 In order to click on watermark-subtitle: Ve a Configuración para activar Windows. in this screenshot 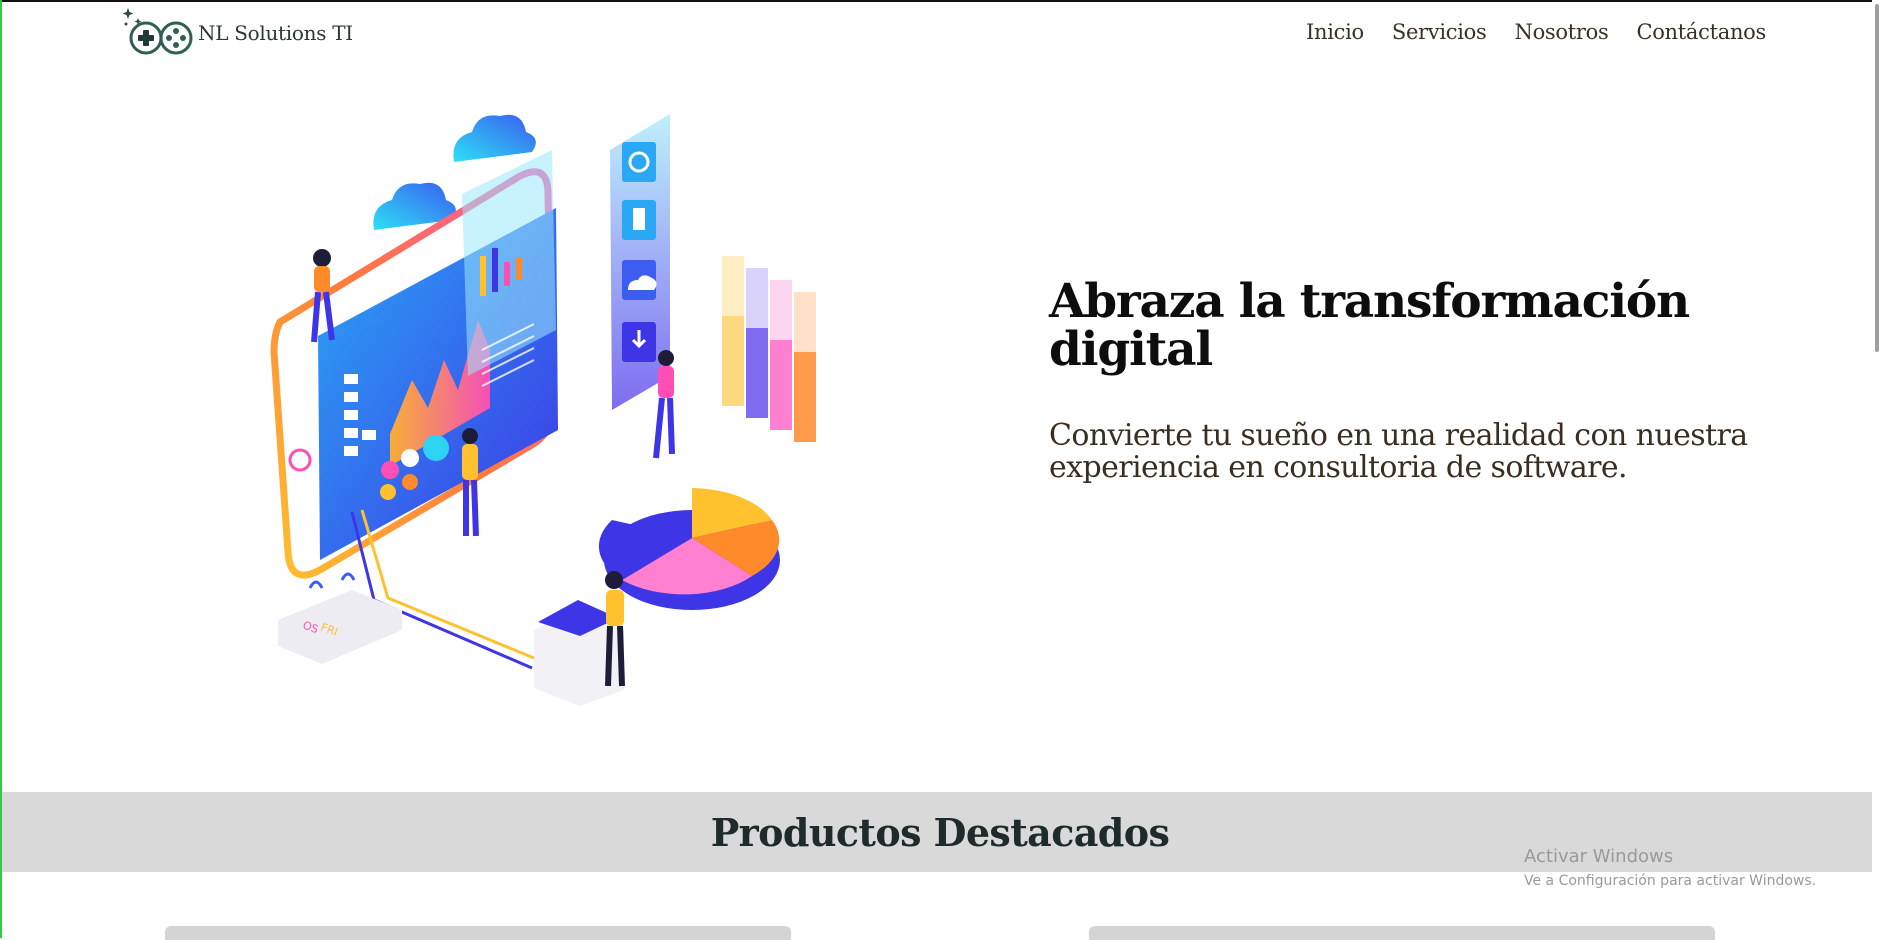, I will do `click(1670, 881)`.